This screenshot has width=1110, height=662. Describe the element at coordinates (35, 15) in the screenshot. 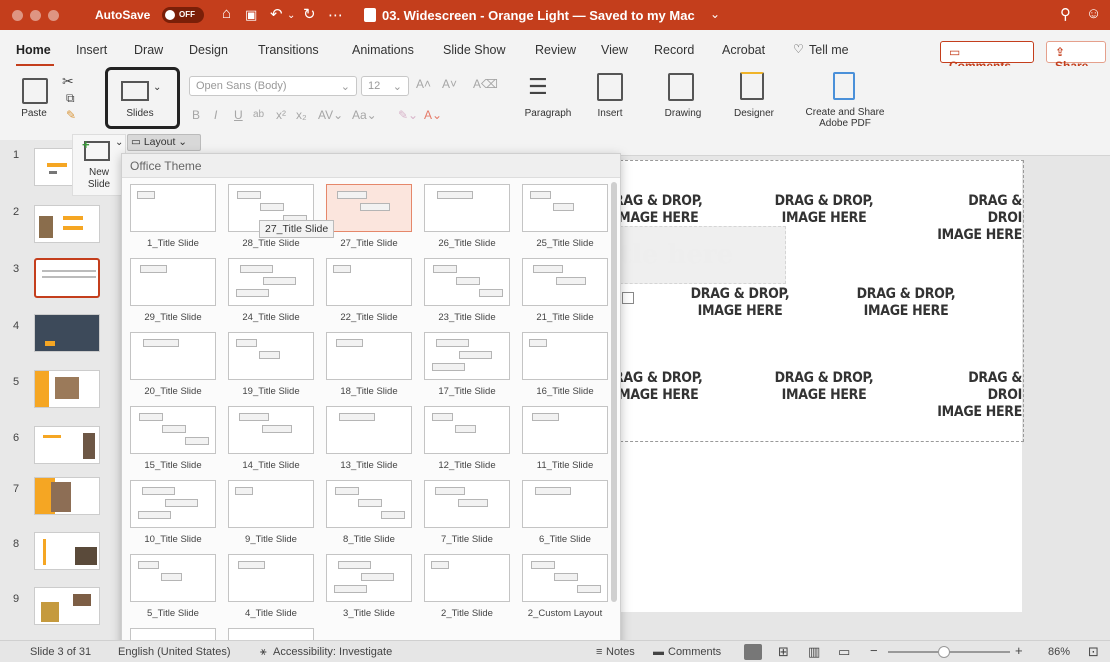

I see `minimize-window-button` at that location.